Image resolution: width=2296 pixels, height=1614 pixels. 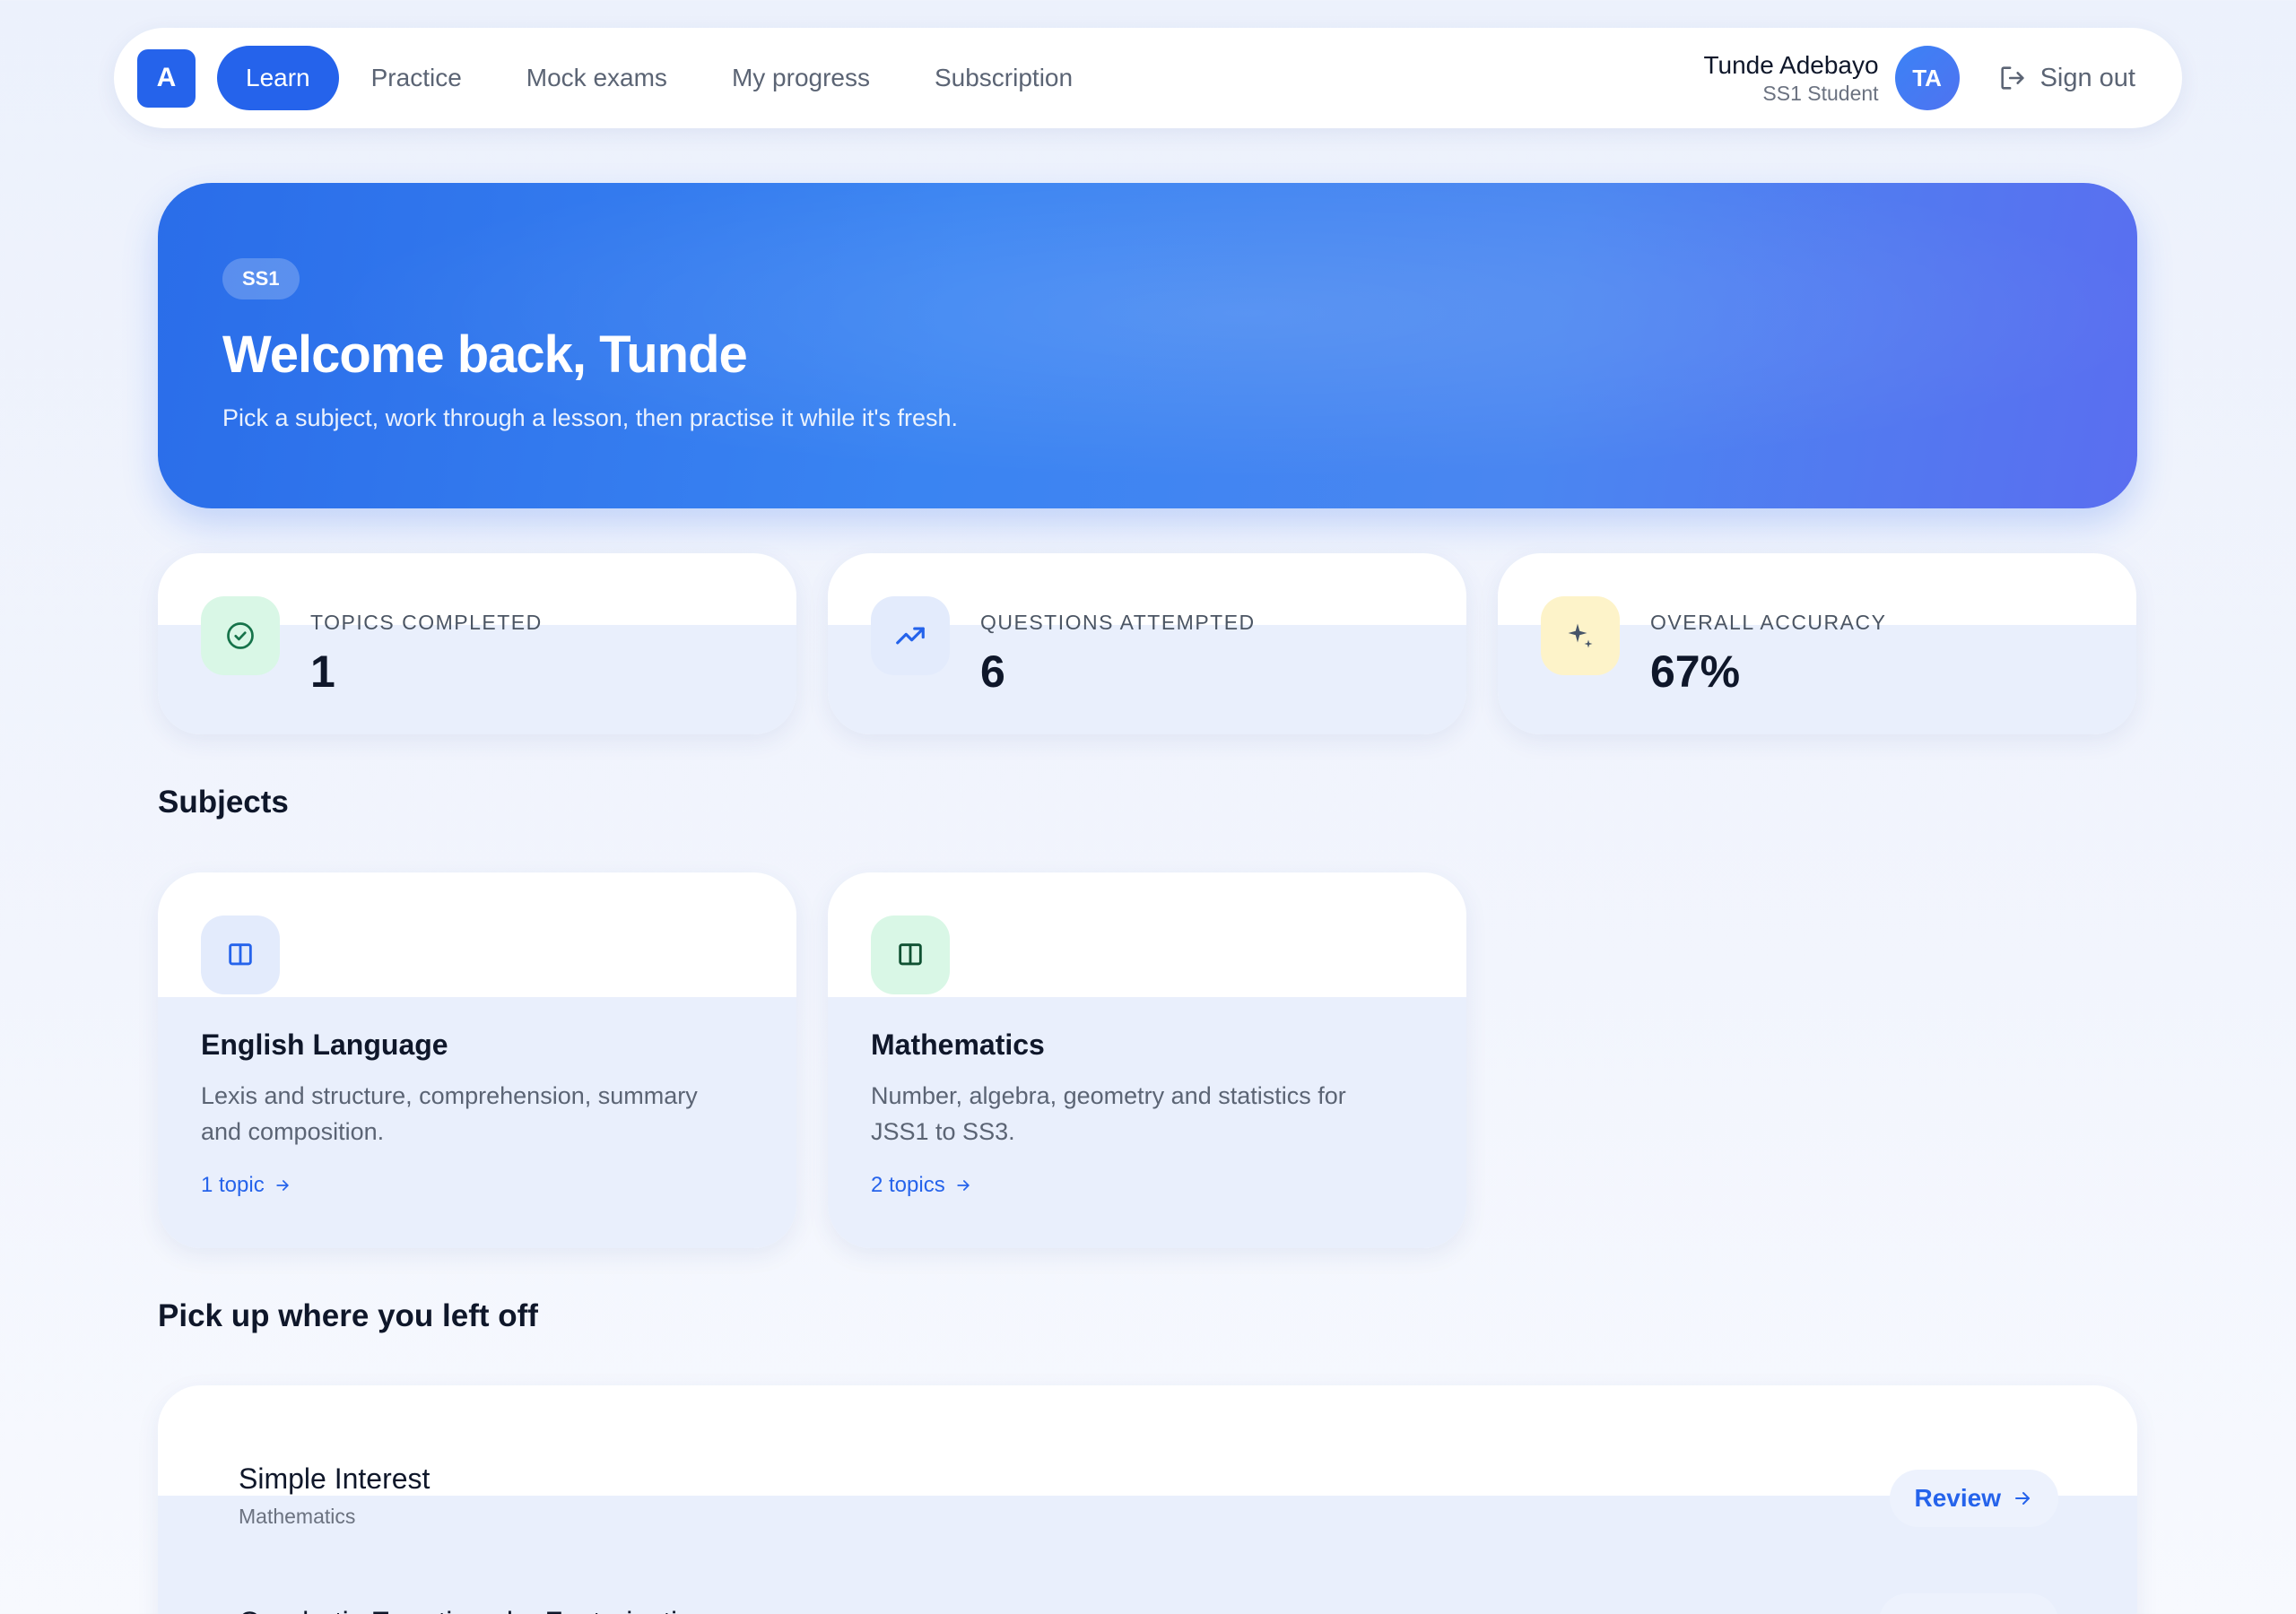 I want to click on nav-link-subscription: Subscription, so click(x=1003, y=78).